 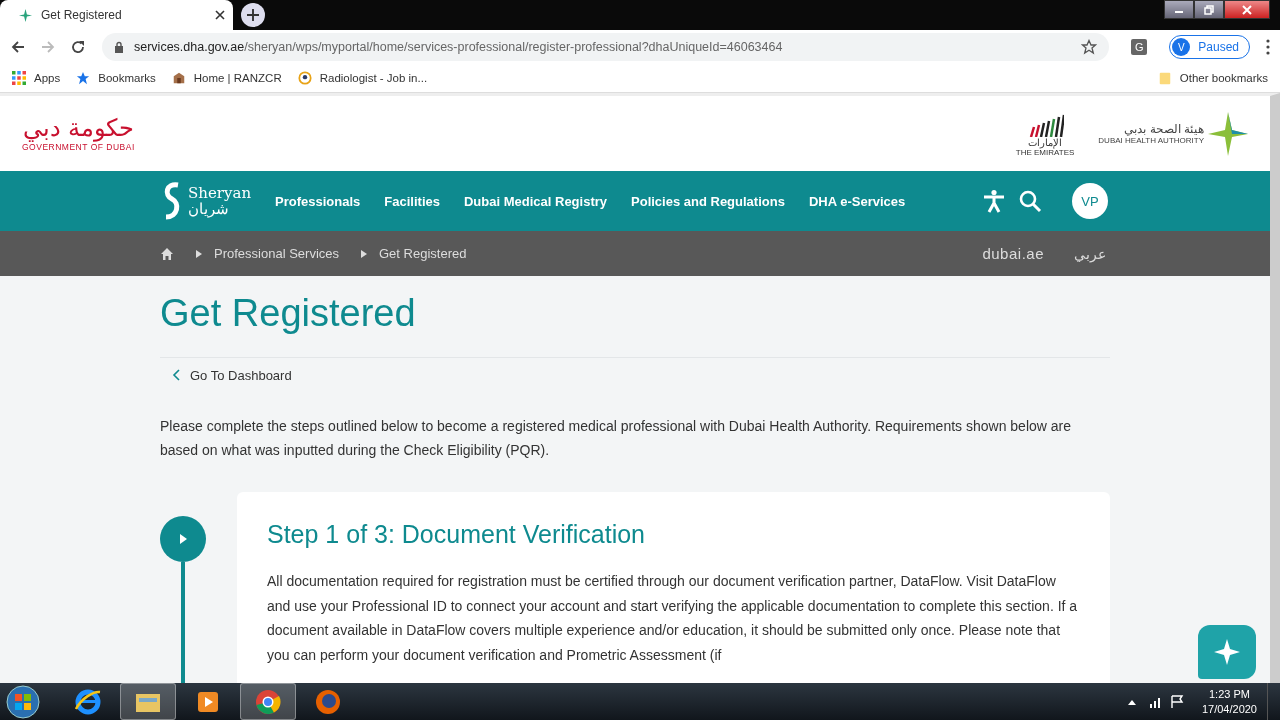 I want to click on restore-button, so click(x=1209, y=9).